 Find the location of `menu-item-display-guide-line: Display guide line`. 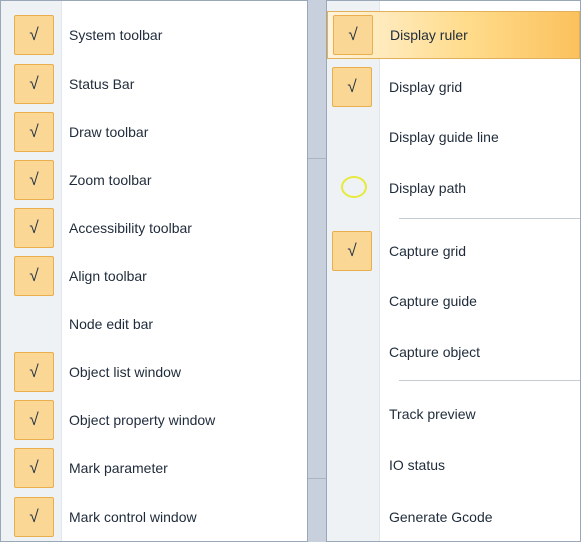

menu-item-display-guide-line: Display guide line is located at coordinates (453, 137).